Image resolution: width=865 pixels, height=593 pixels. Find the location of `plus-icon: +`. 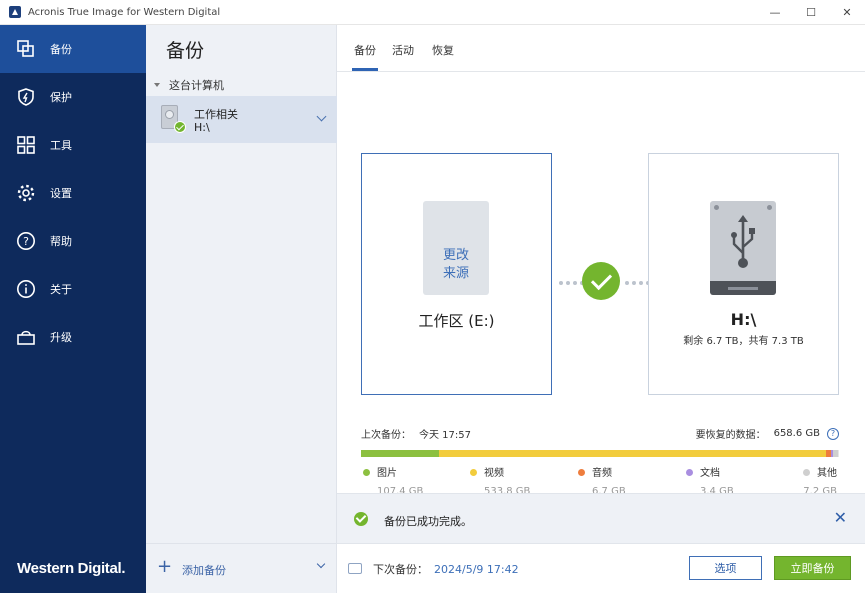

plus-icon: + is located at coordinates (164, 567).